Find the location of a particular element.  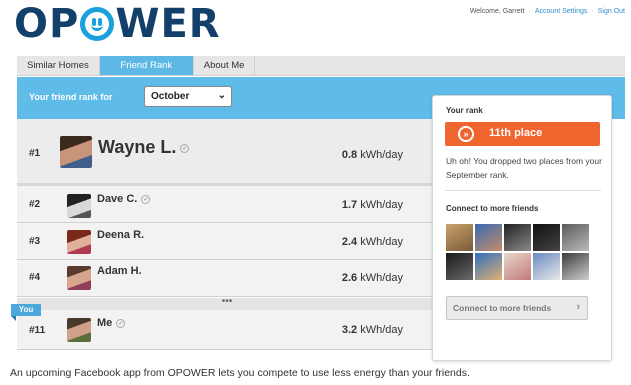

sign-out-link: Sign Out is located at coordinates (611, 11).